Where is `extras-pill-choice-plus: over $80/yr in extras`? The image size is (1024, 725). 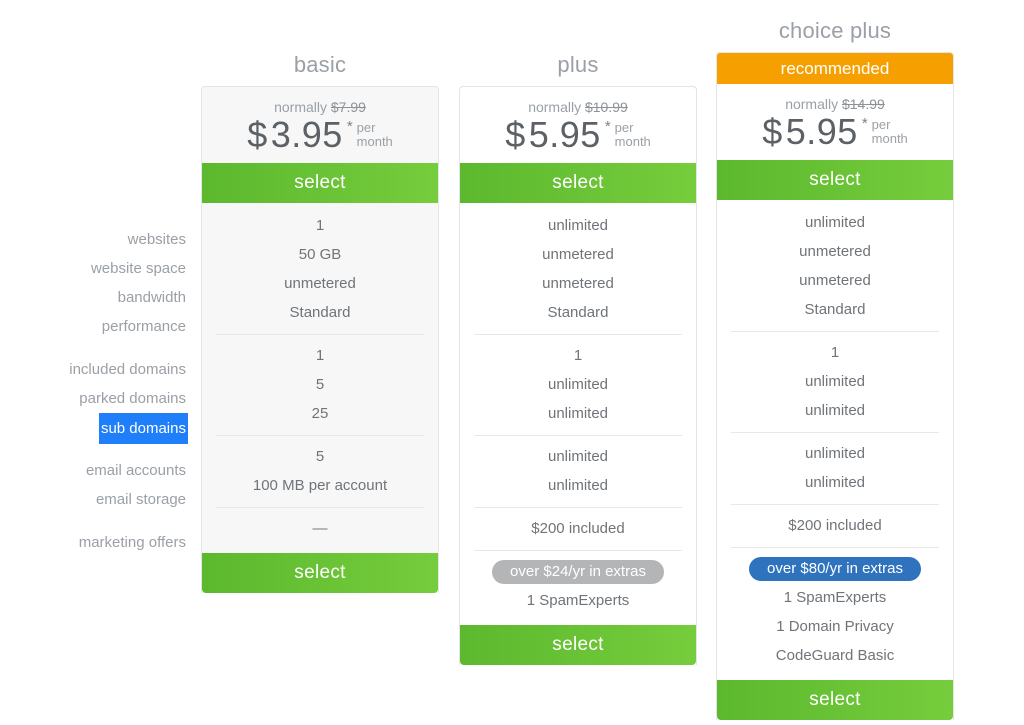 extras-pill-choice-plus: over $80/yr in extras is located at coordinates (835, 568).